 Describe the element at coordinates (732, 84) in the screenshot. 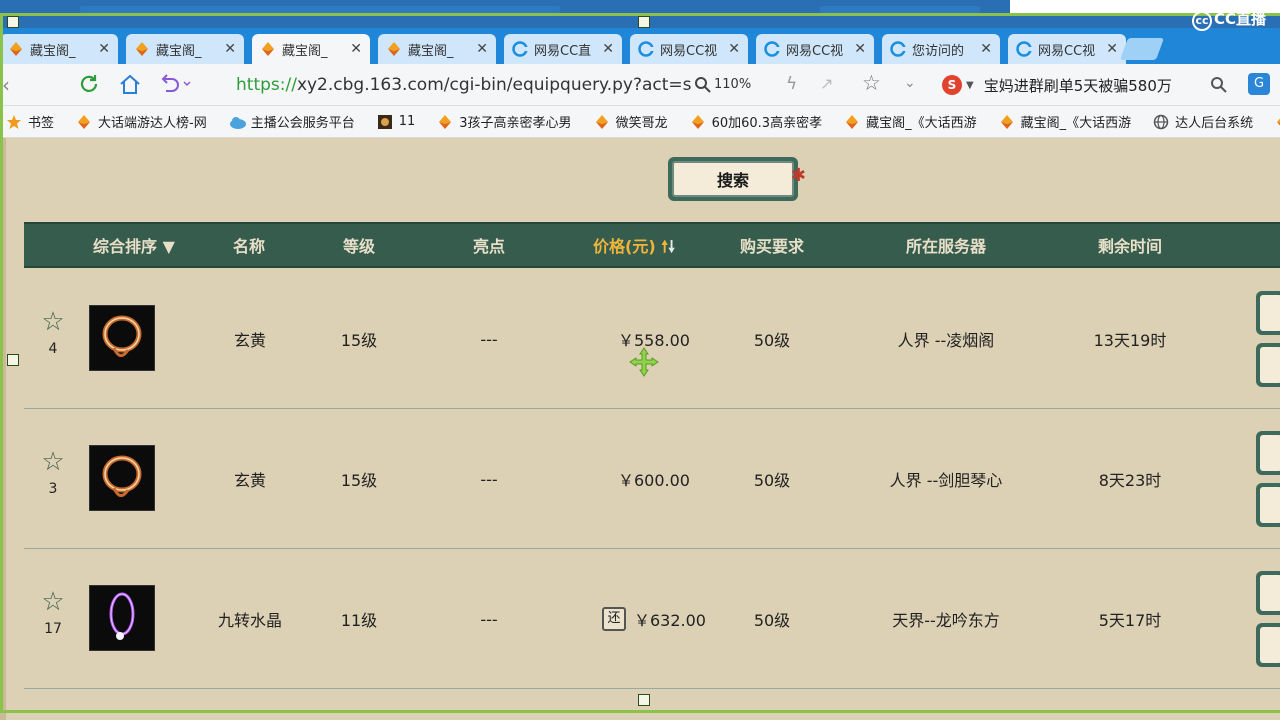

I see `zoom-level: 110%` at that location.